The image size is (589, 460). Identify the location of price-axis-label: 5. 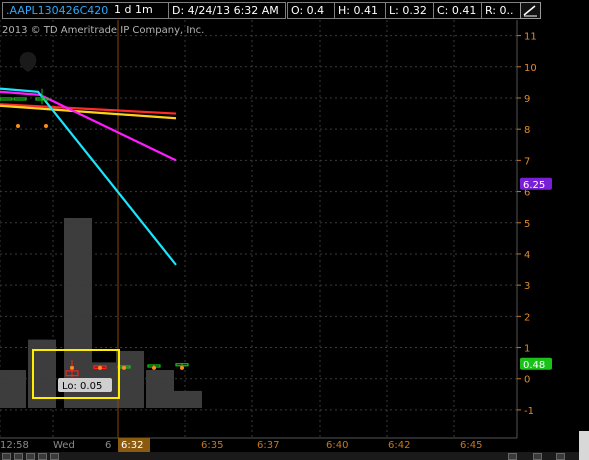
(527, 224).